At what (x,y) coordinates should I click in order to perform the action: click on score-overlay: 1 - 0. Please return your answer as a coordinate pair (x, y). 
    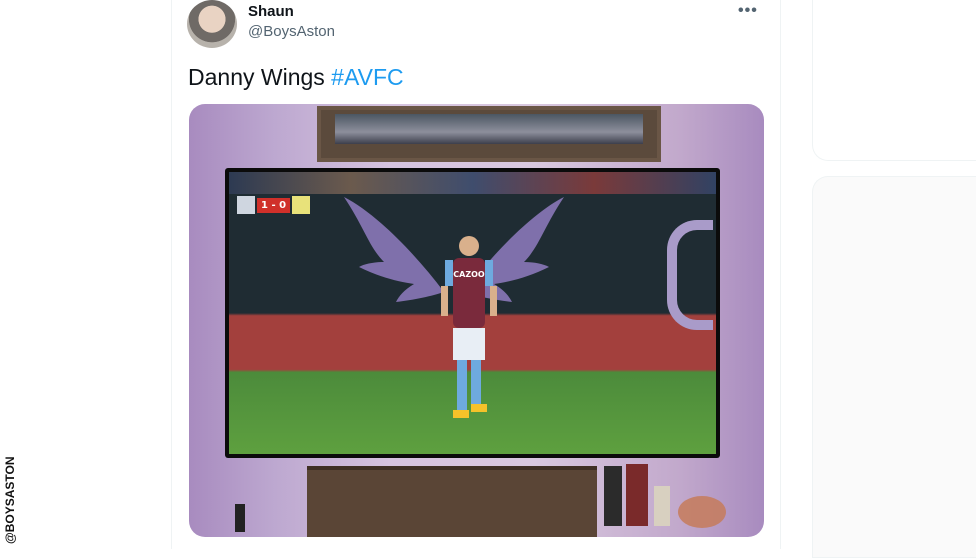
    Looking at the image, I should click on (274, 205).